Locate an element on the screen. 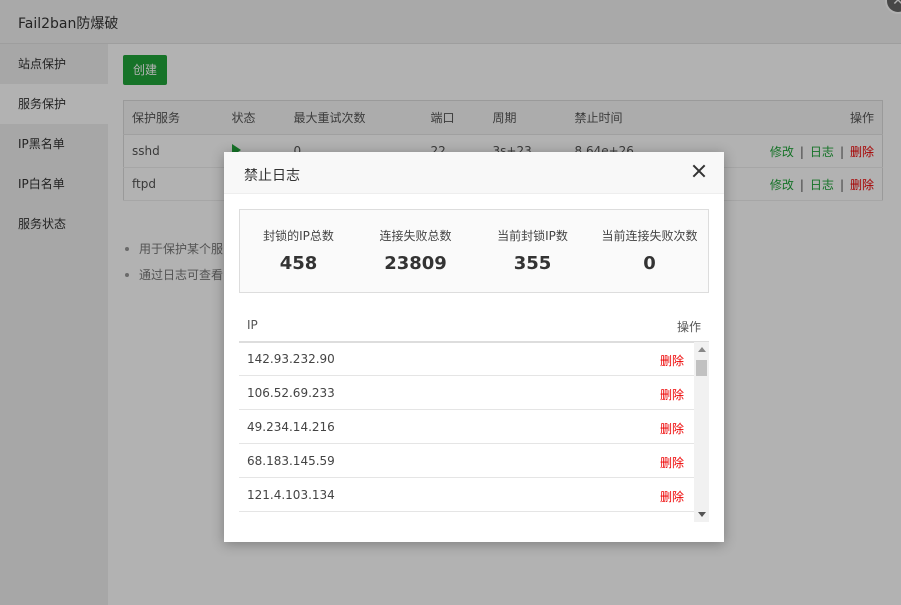 Image resolution: width=901 pixels, height=605 pixels. stat-total-banned: 封锁的IP总数 458 is located at coordinates (298, 251).